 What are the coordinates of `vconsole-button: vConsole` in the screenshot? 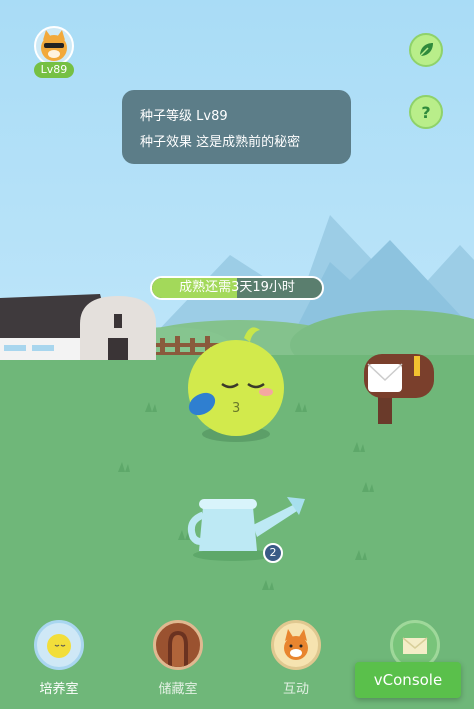 It's located at (408, 680).